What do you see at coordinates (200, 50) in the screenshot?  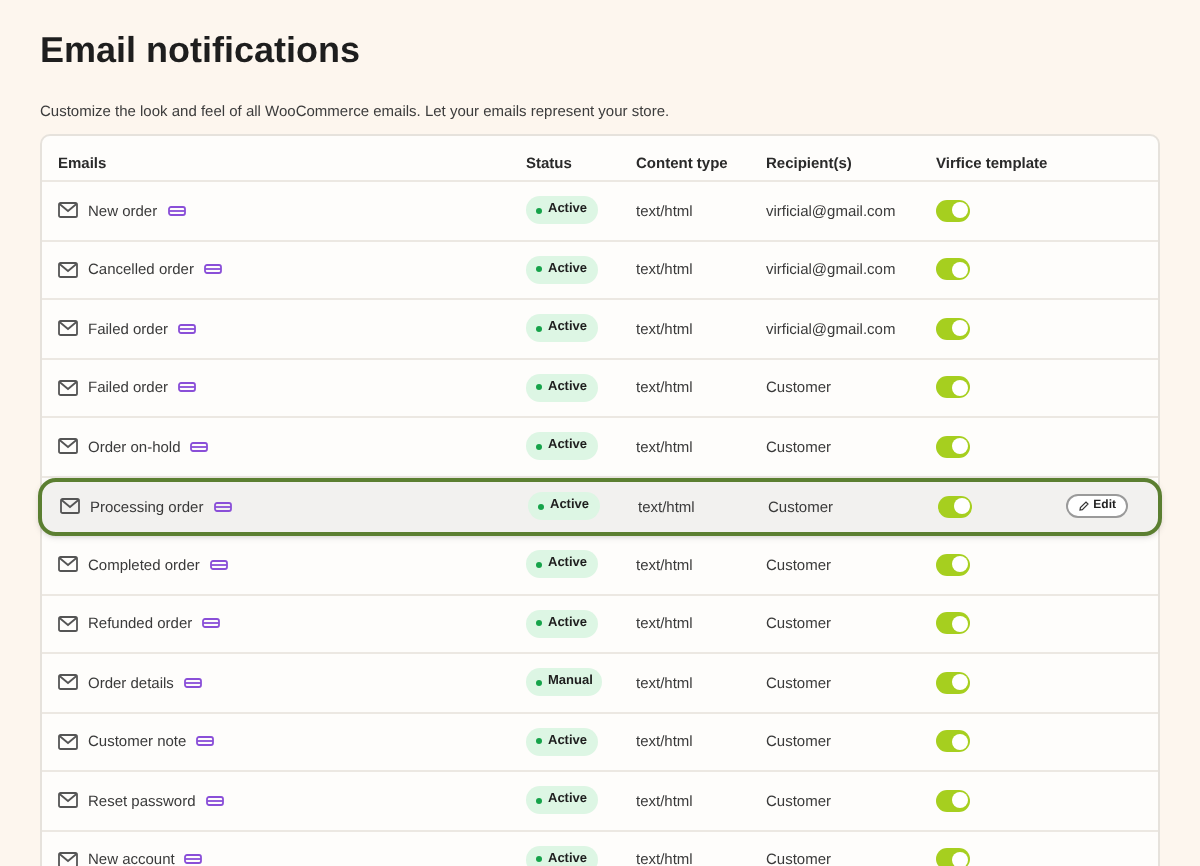 I see `page-title: Email notifications` at bounding box center [200, 50].